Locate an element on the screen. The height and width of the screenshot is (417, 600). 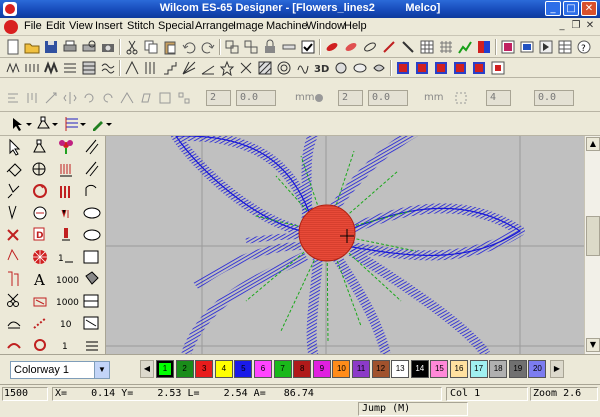
bottom2-icon is located at coordinates (92, 346).